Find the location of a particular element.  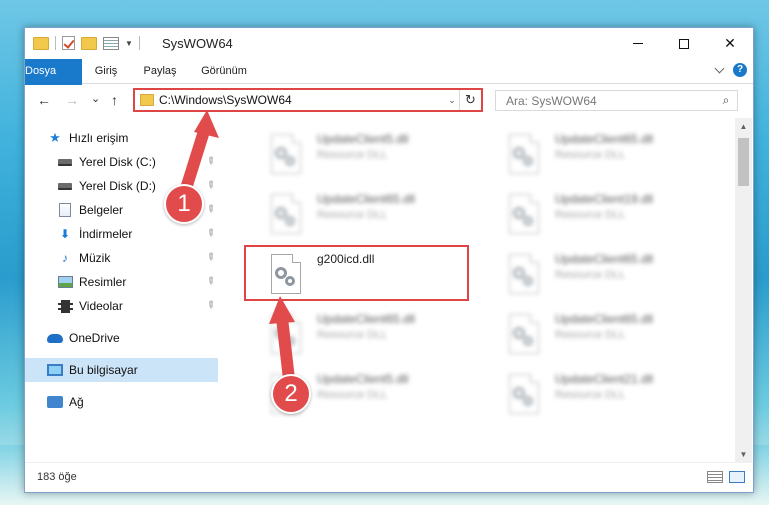

star-icon: ★ is located at coordinates (55, 137).